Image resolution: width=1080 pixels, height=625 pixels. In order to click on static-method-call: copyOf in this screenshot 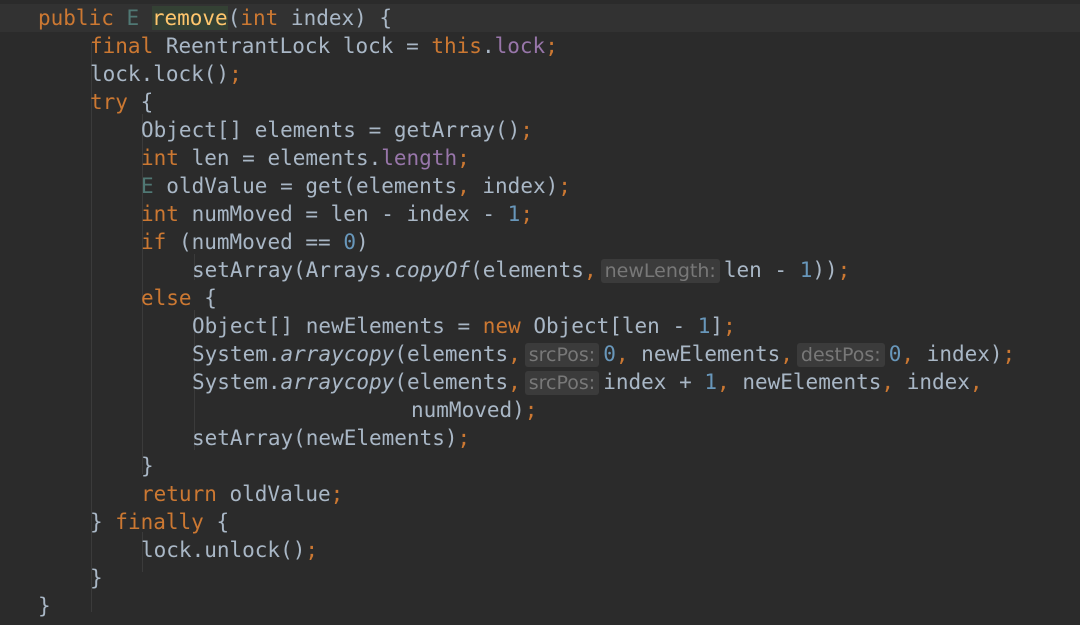, I will do `click(432, 270)`.